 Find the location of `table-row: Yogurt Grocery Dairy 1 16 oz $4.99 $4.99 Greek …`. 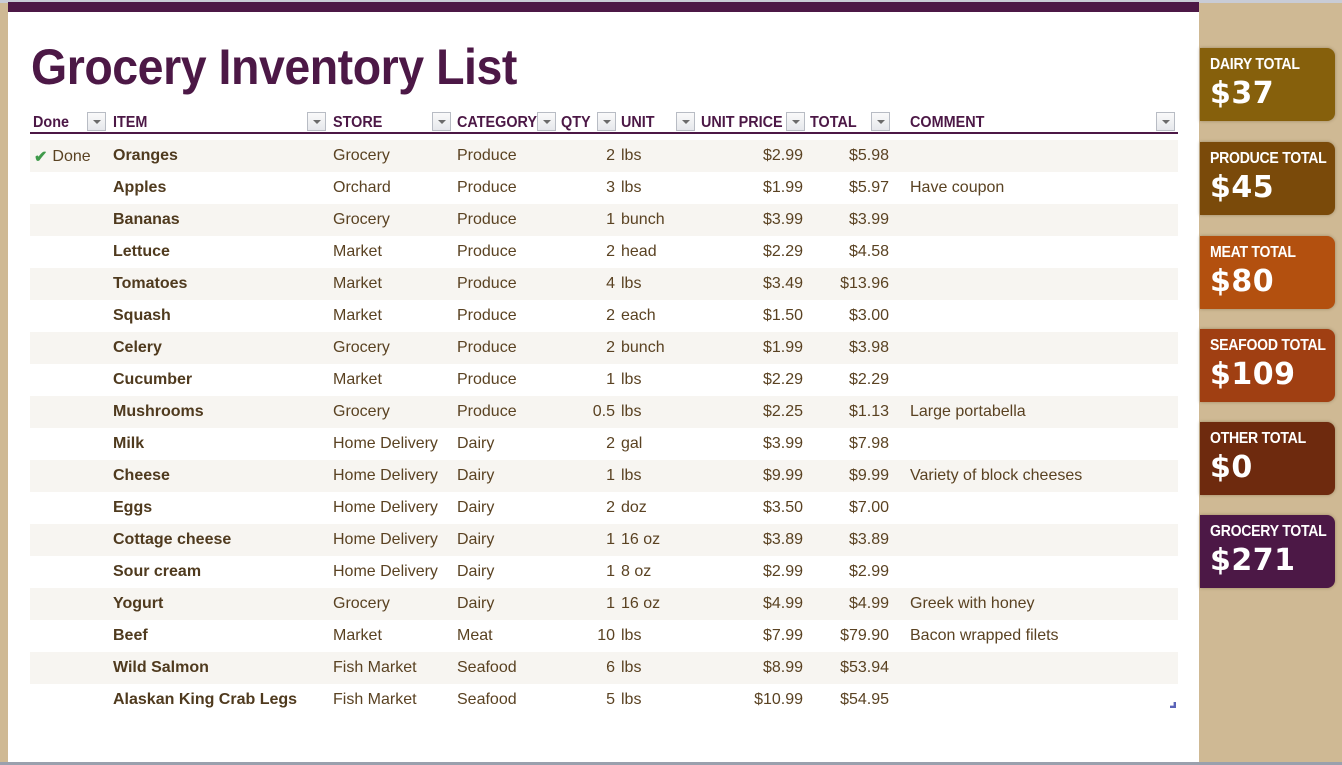

table-row: Yogurt Grocery Dairy 1 16 oz $4.99 $4.99 Greek … is located at coordinates (604, 604).